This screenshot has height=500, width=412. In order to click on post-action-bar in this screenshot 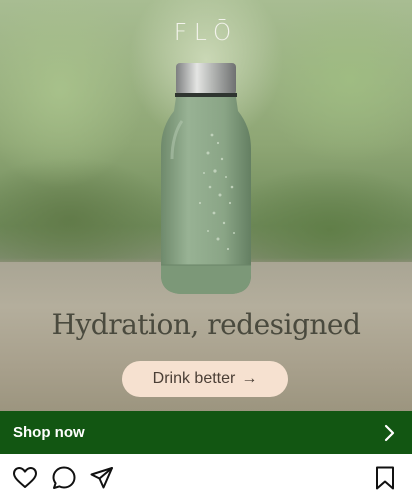, I will do `click(206, 477)`.